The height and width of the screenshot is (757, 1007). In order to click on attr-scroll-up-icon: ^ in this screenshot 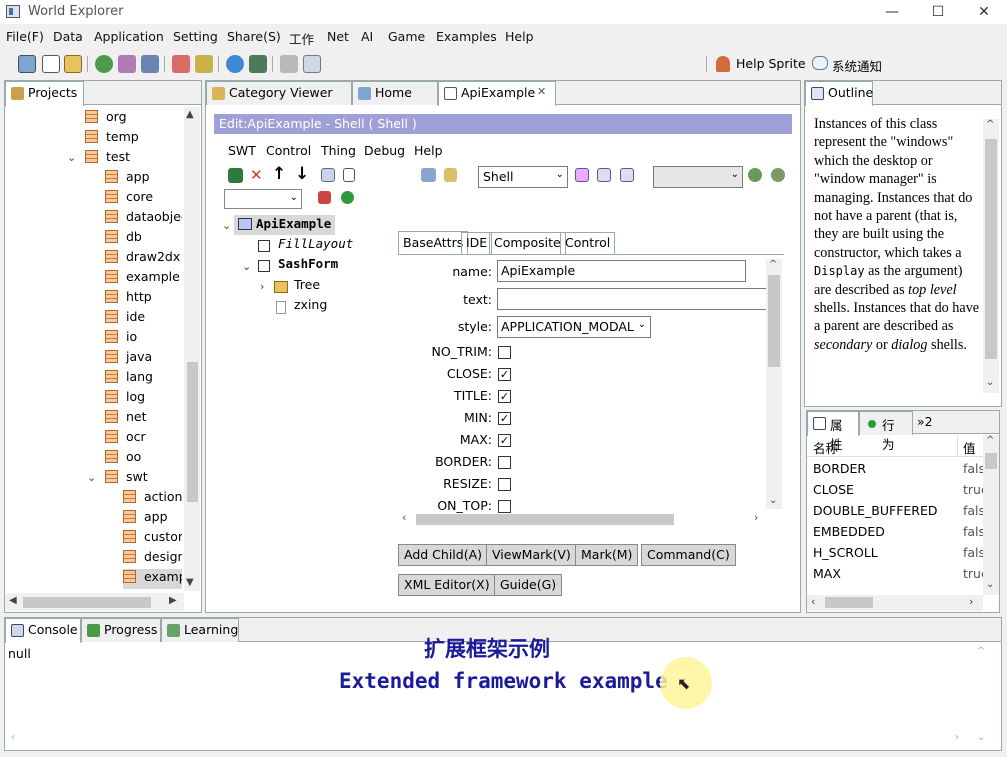, I will do `click(773, 264)`.